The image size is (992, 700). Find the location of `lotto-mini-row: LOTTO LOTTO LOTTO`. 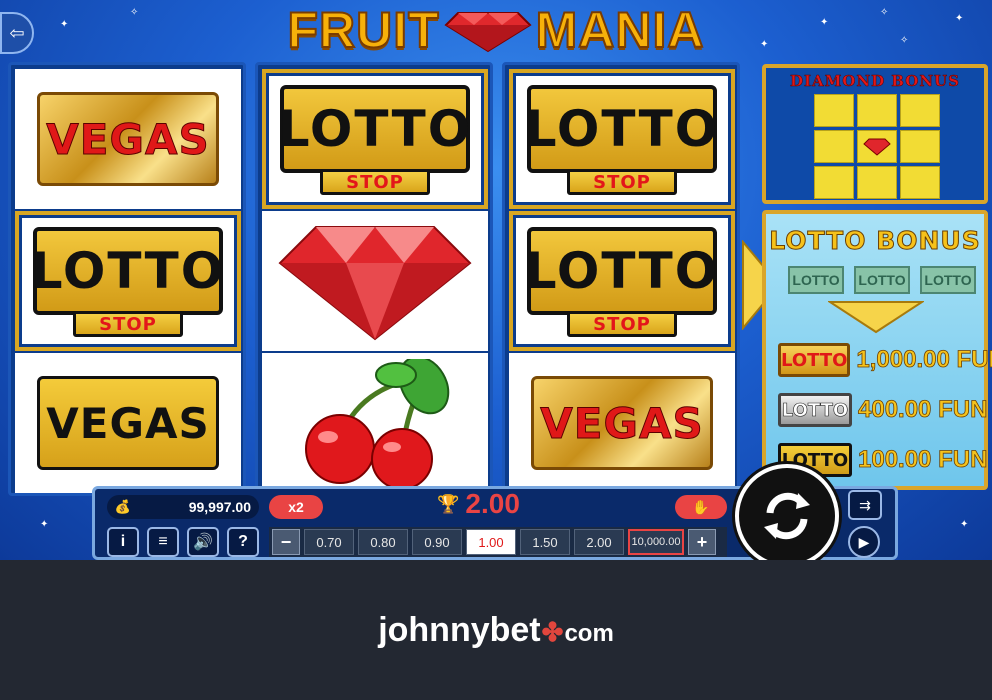

lotto-mini-row: LOTTO LOTTO LOTTO is located at coordinates (882, 280).